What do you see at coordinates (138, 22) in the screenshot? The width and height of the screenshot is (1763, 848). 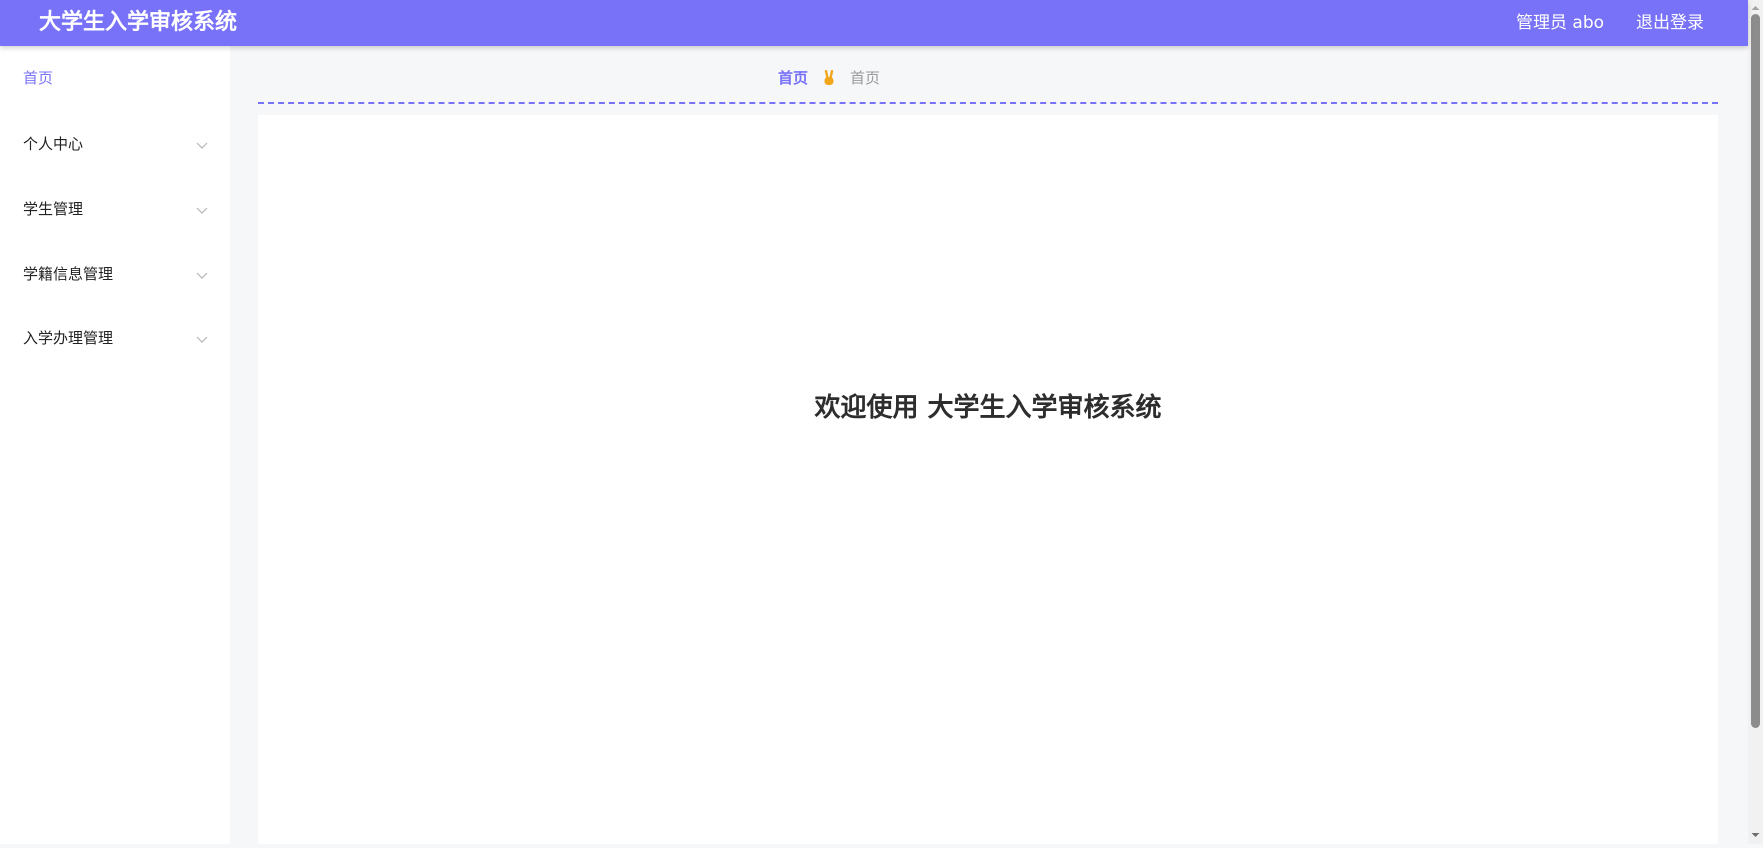 I see `app-title: 大学生入学审核系统` at bounding box center [138, 22].